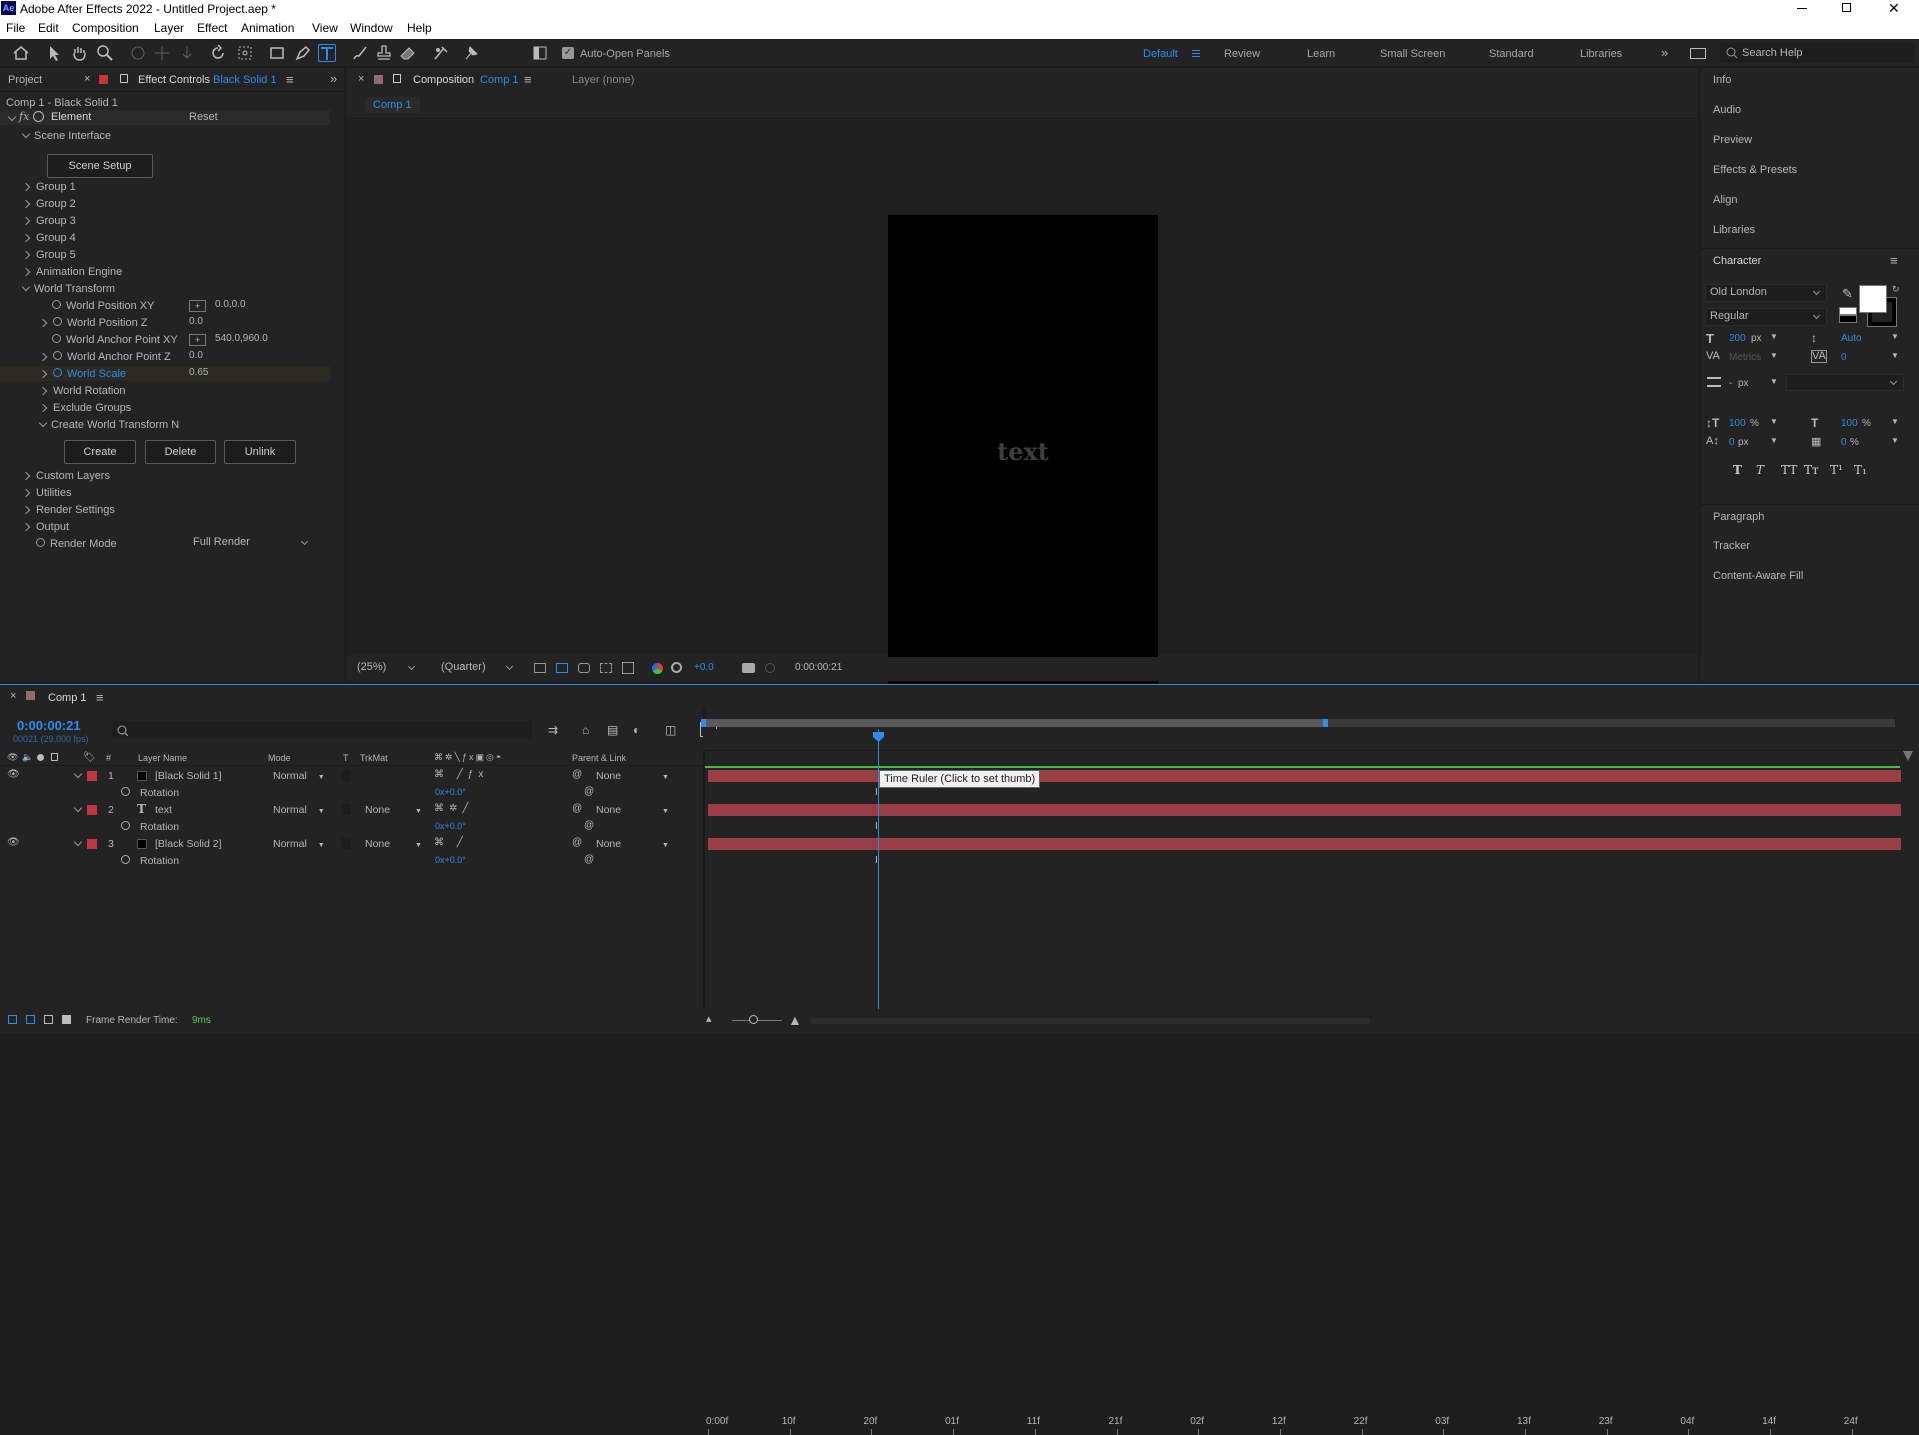 The image size is (1919, 1435). Describe the element at coordinates (325, 28) in the screenshot. I see `menu-view: View` at that location.